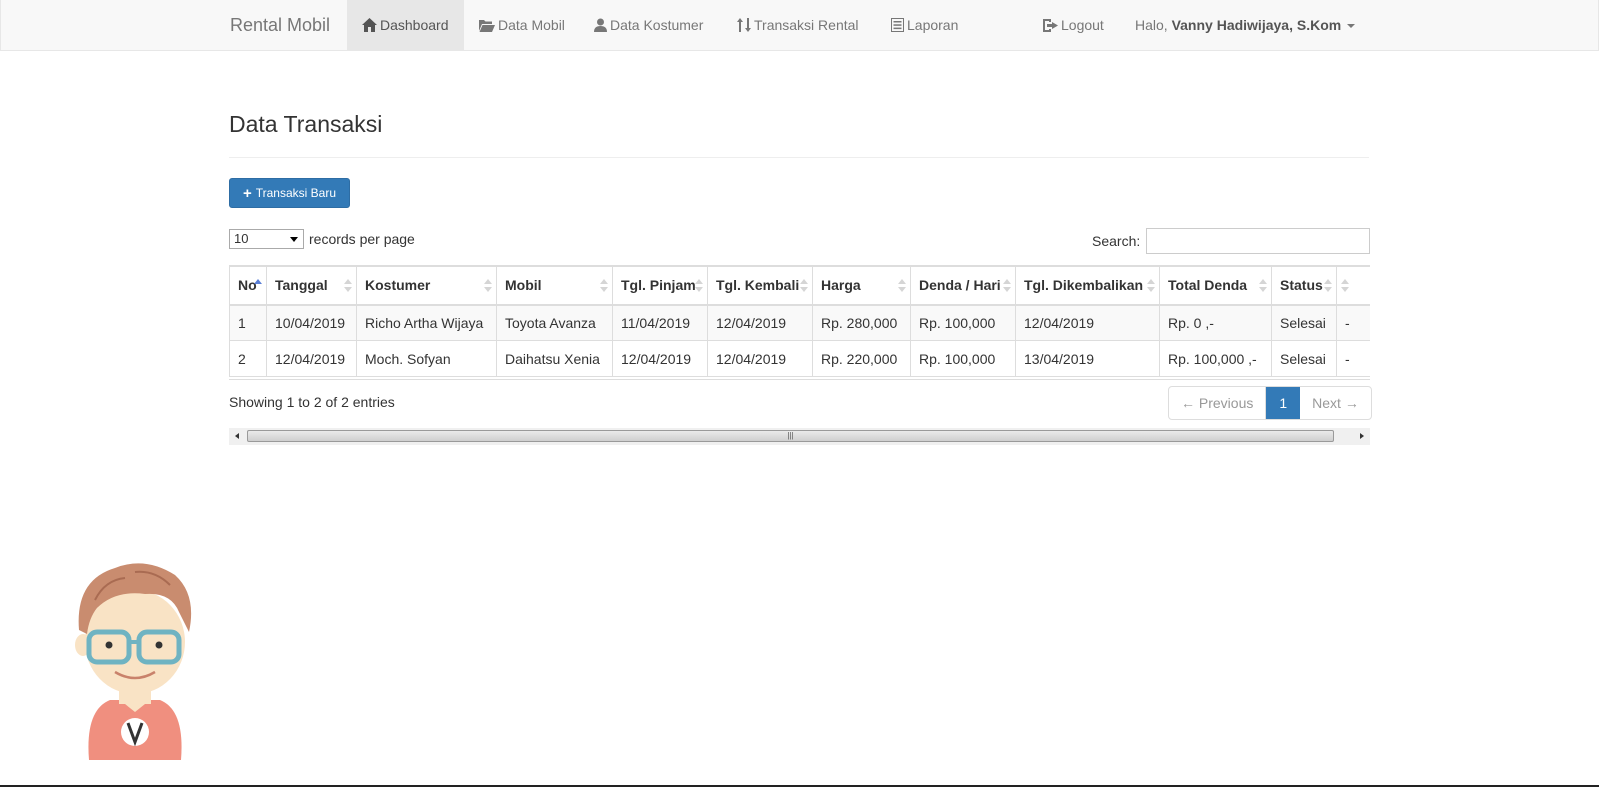 Image resolution: width=1599 pixels, height=787 pixels. I want to click on logout-label: Logout, so click(1082, 25).